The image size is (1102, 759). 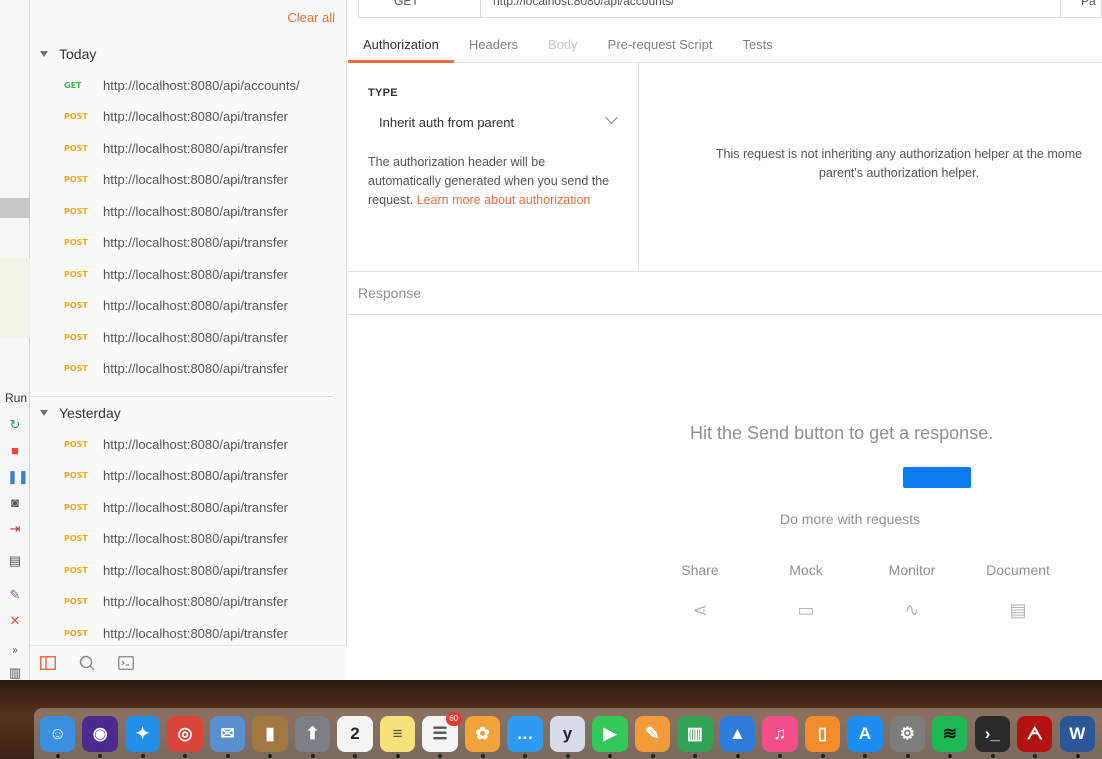 I want to click on dock-chrome-icon: ◎, so click(x=185, y=736).